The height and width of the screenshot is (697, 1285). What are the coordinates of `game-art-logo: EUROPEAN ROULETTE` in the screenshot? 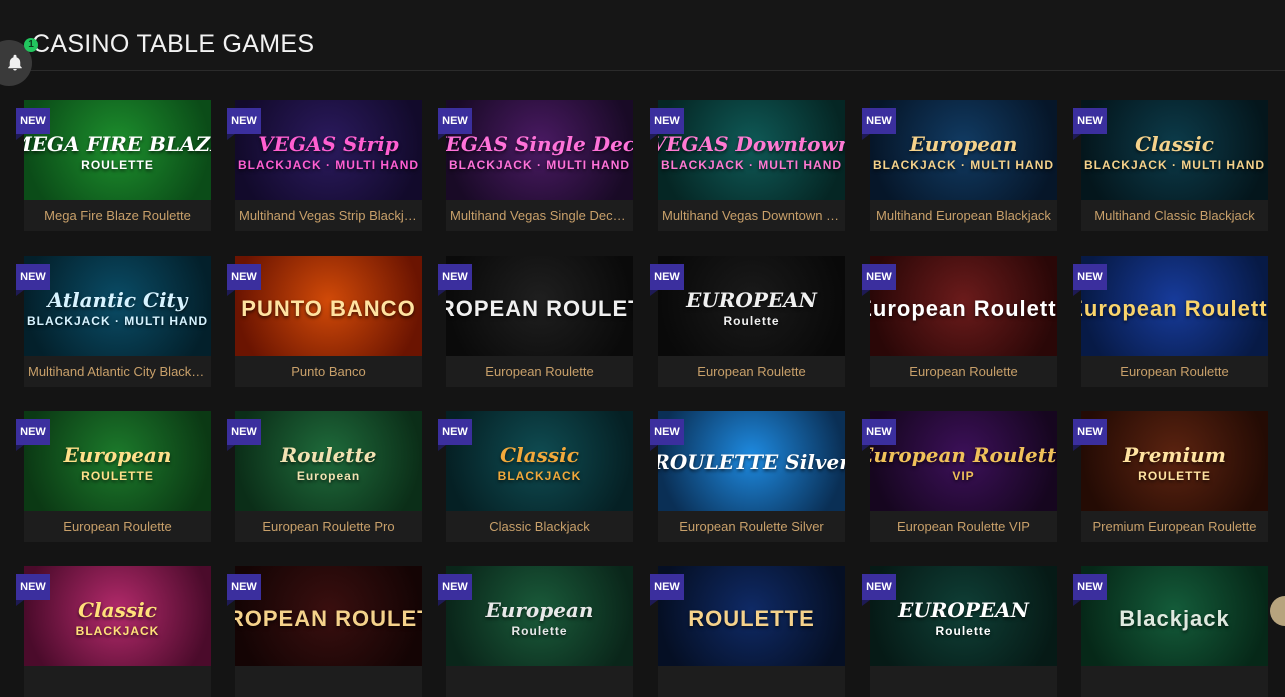 It's located at (539, 308).